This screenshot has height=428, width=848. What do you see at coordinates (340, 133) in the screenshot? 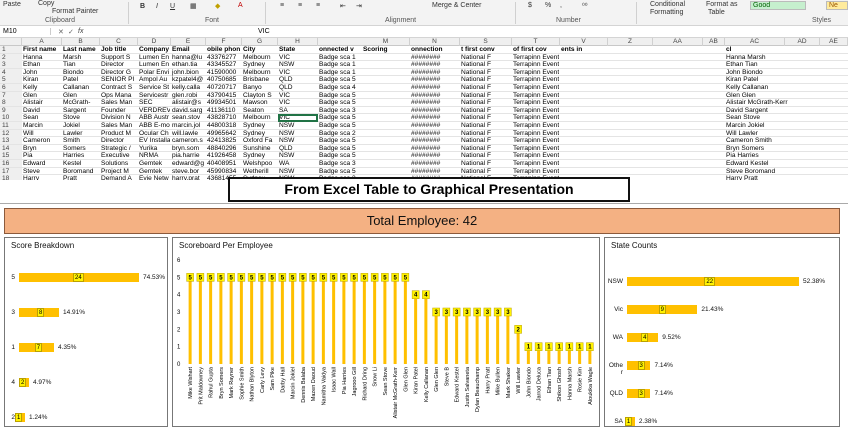
I see `table-cell: Badge sca 2` at bounding box center [340, 133].